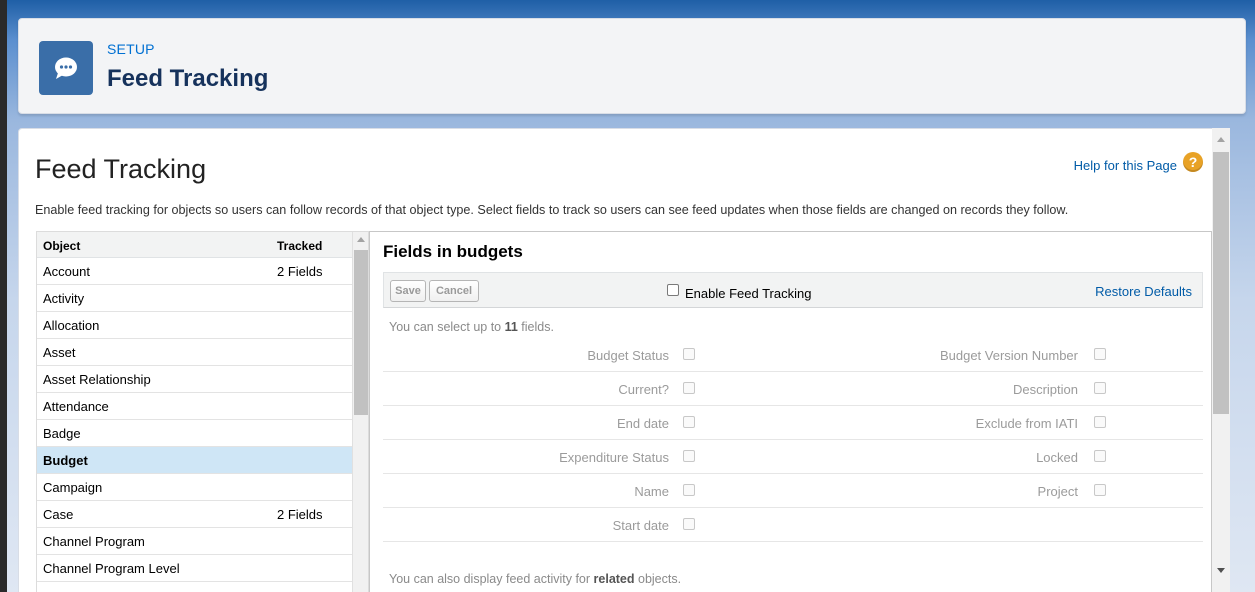 The image size is (1255, 592). Describe the element at coordinates (511, 327) in the screenshot. I see `field-limit-count: 11` at that location.